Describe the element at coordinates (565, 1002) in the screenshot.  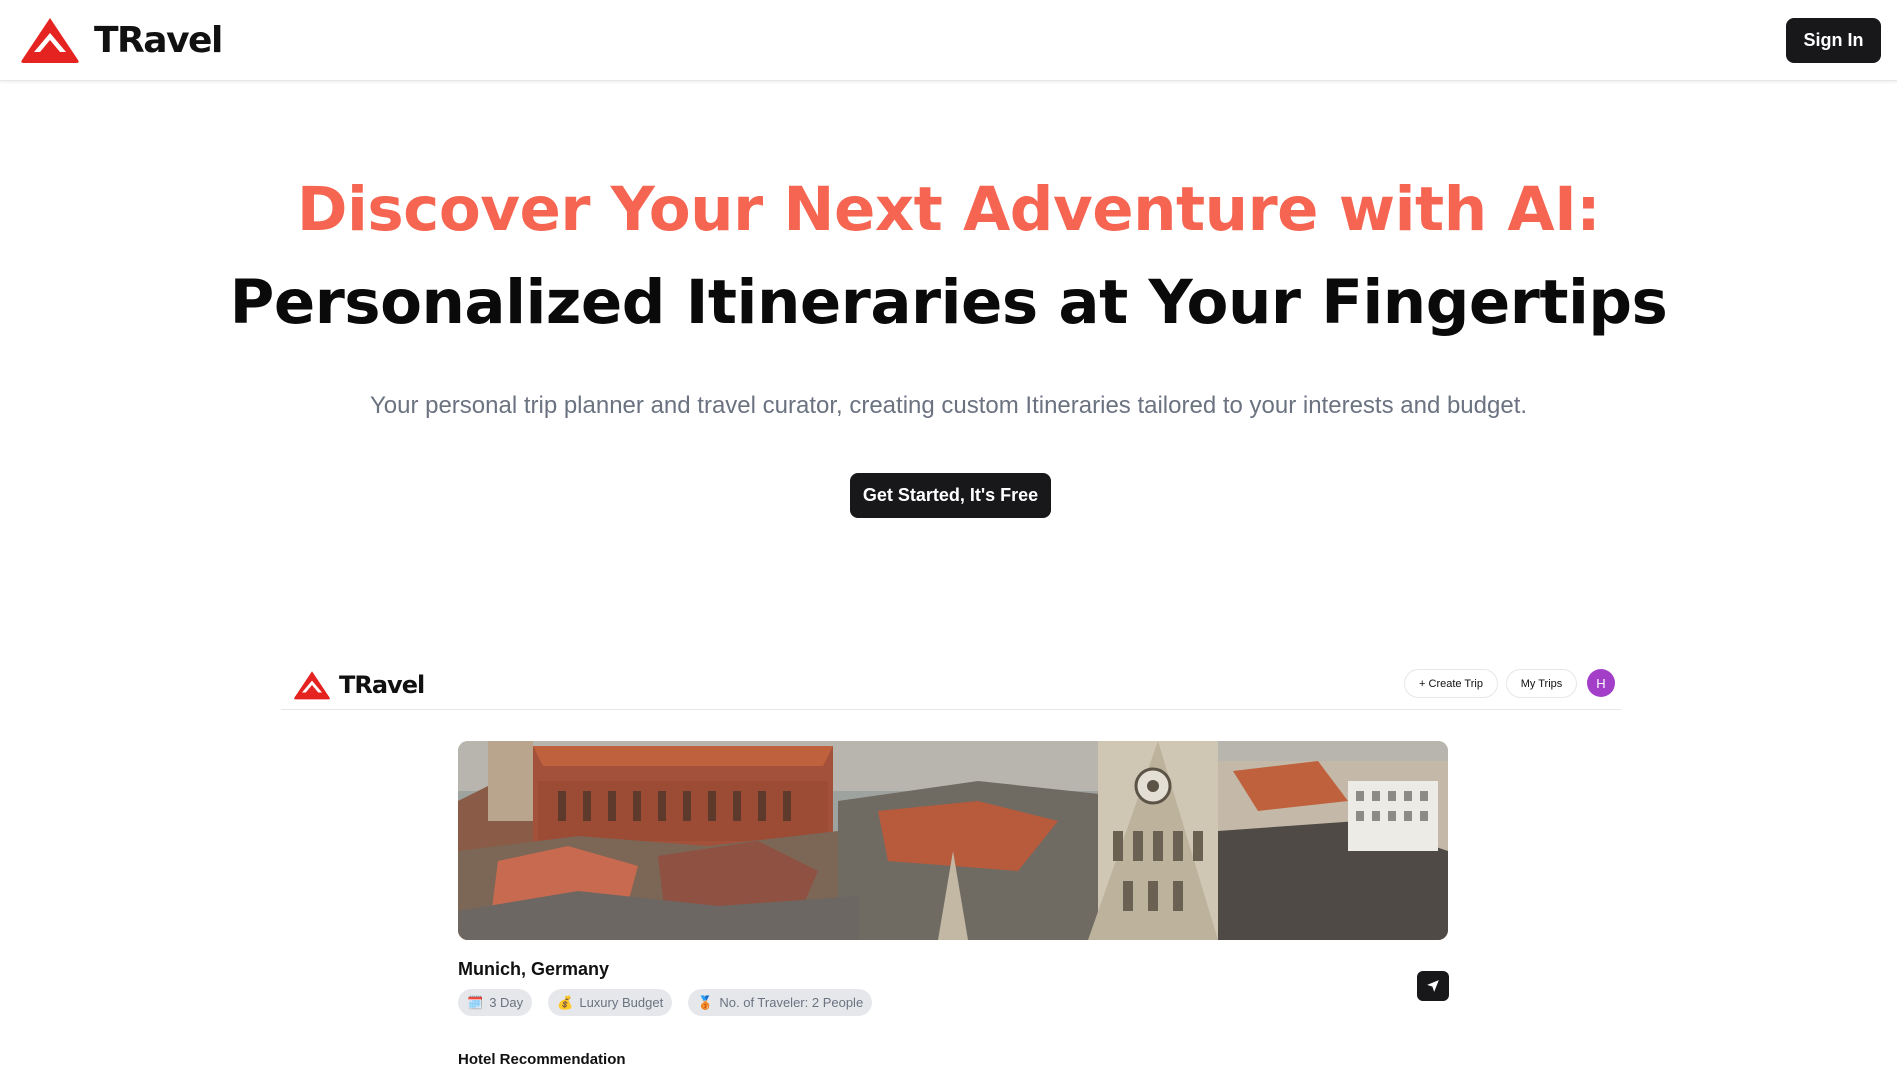
I see `money-bag-icon: 💰` at that location.